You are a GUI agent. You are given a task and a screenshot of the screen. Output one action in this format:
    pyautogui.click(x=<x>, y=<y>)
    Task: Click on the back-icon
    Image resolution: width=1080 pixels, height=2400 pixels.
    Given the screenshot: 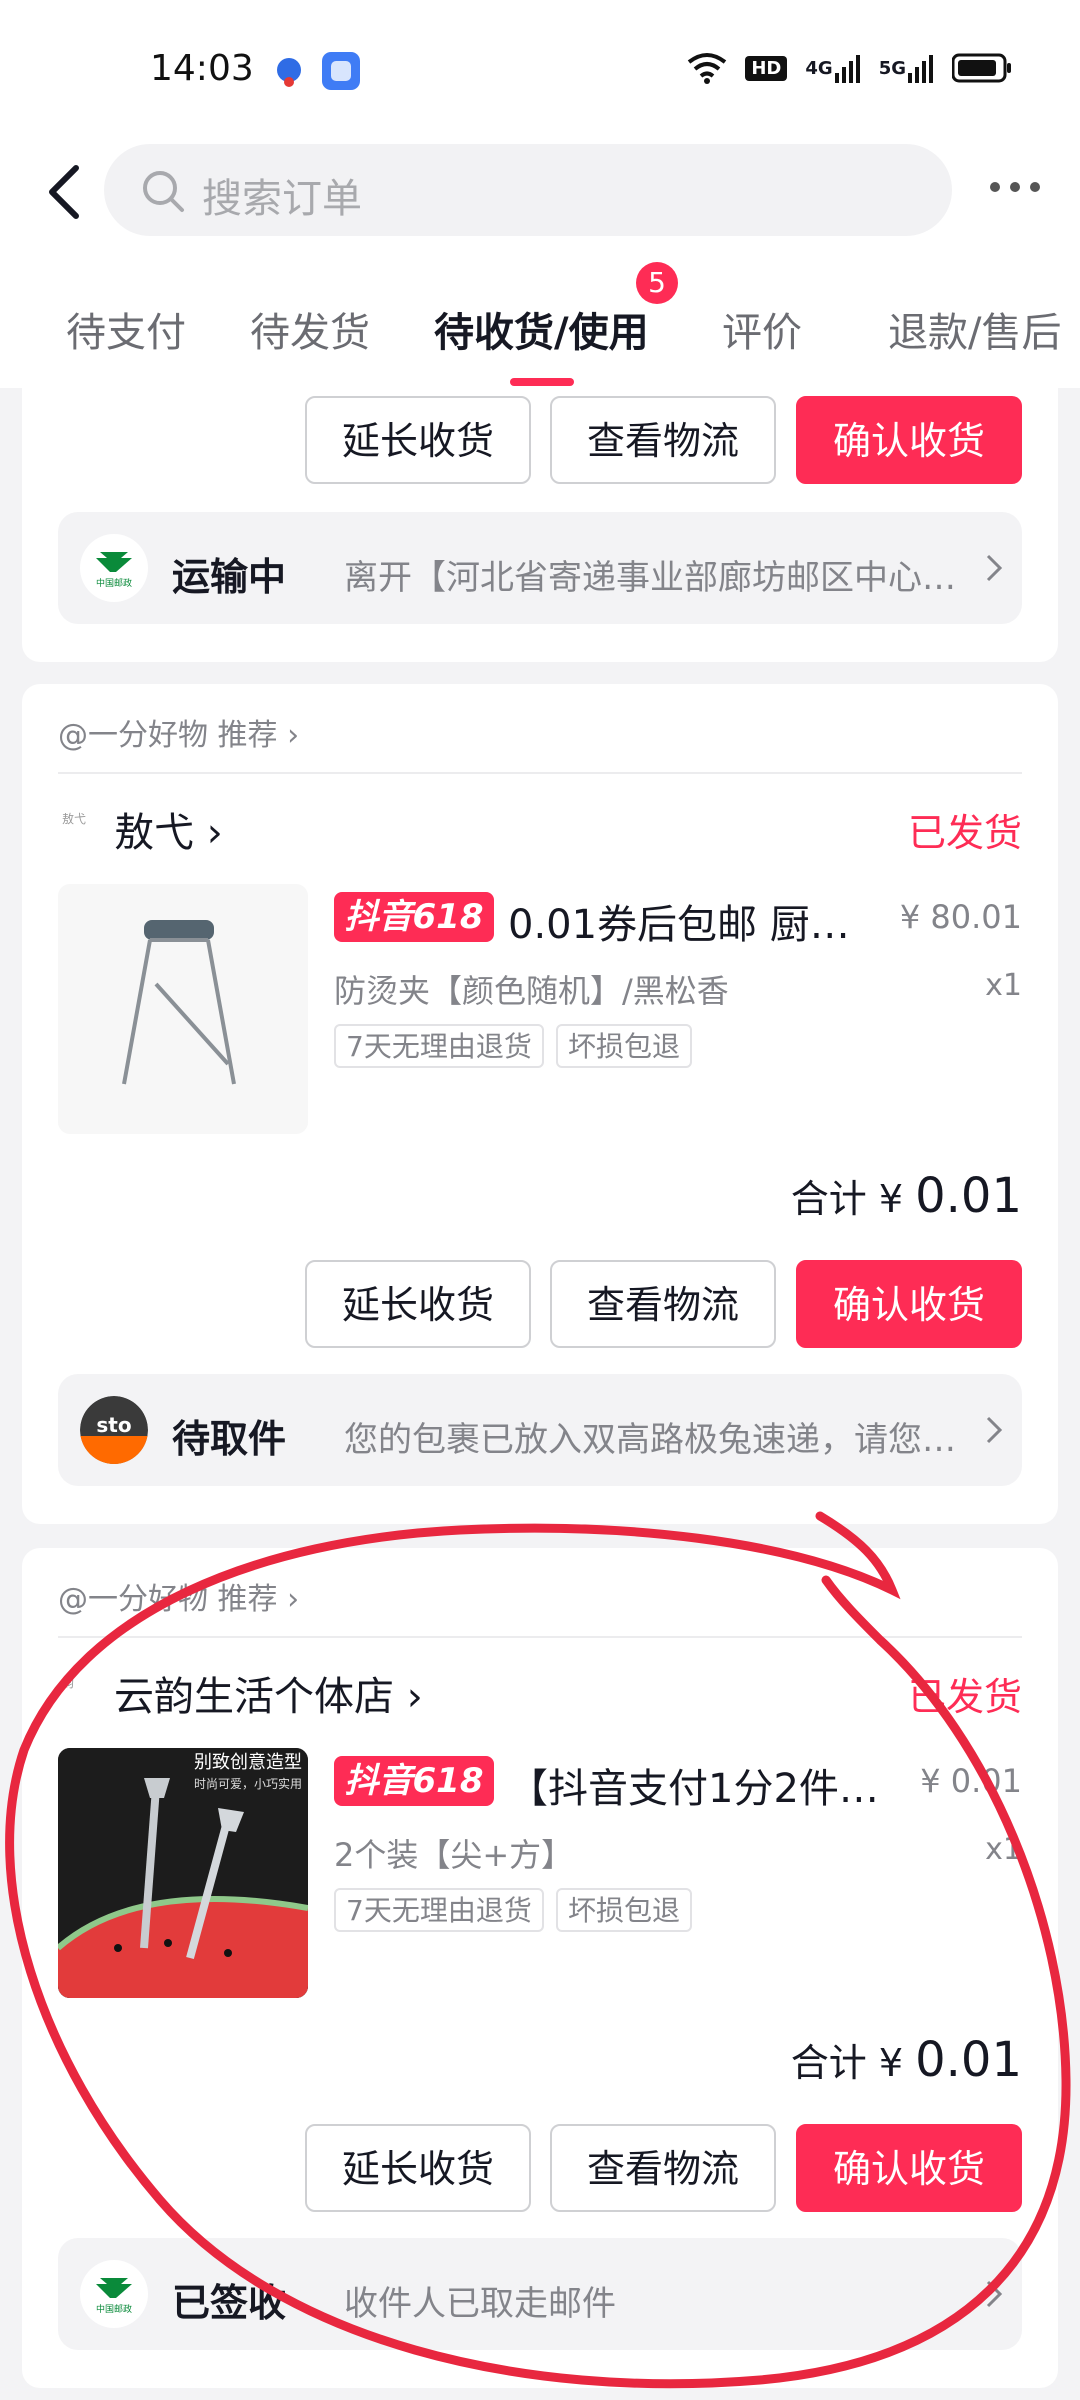 What is the action you would take?
    pyautogui.click(x=64, y=192)
    